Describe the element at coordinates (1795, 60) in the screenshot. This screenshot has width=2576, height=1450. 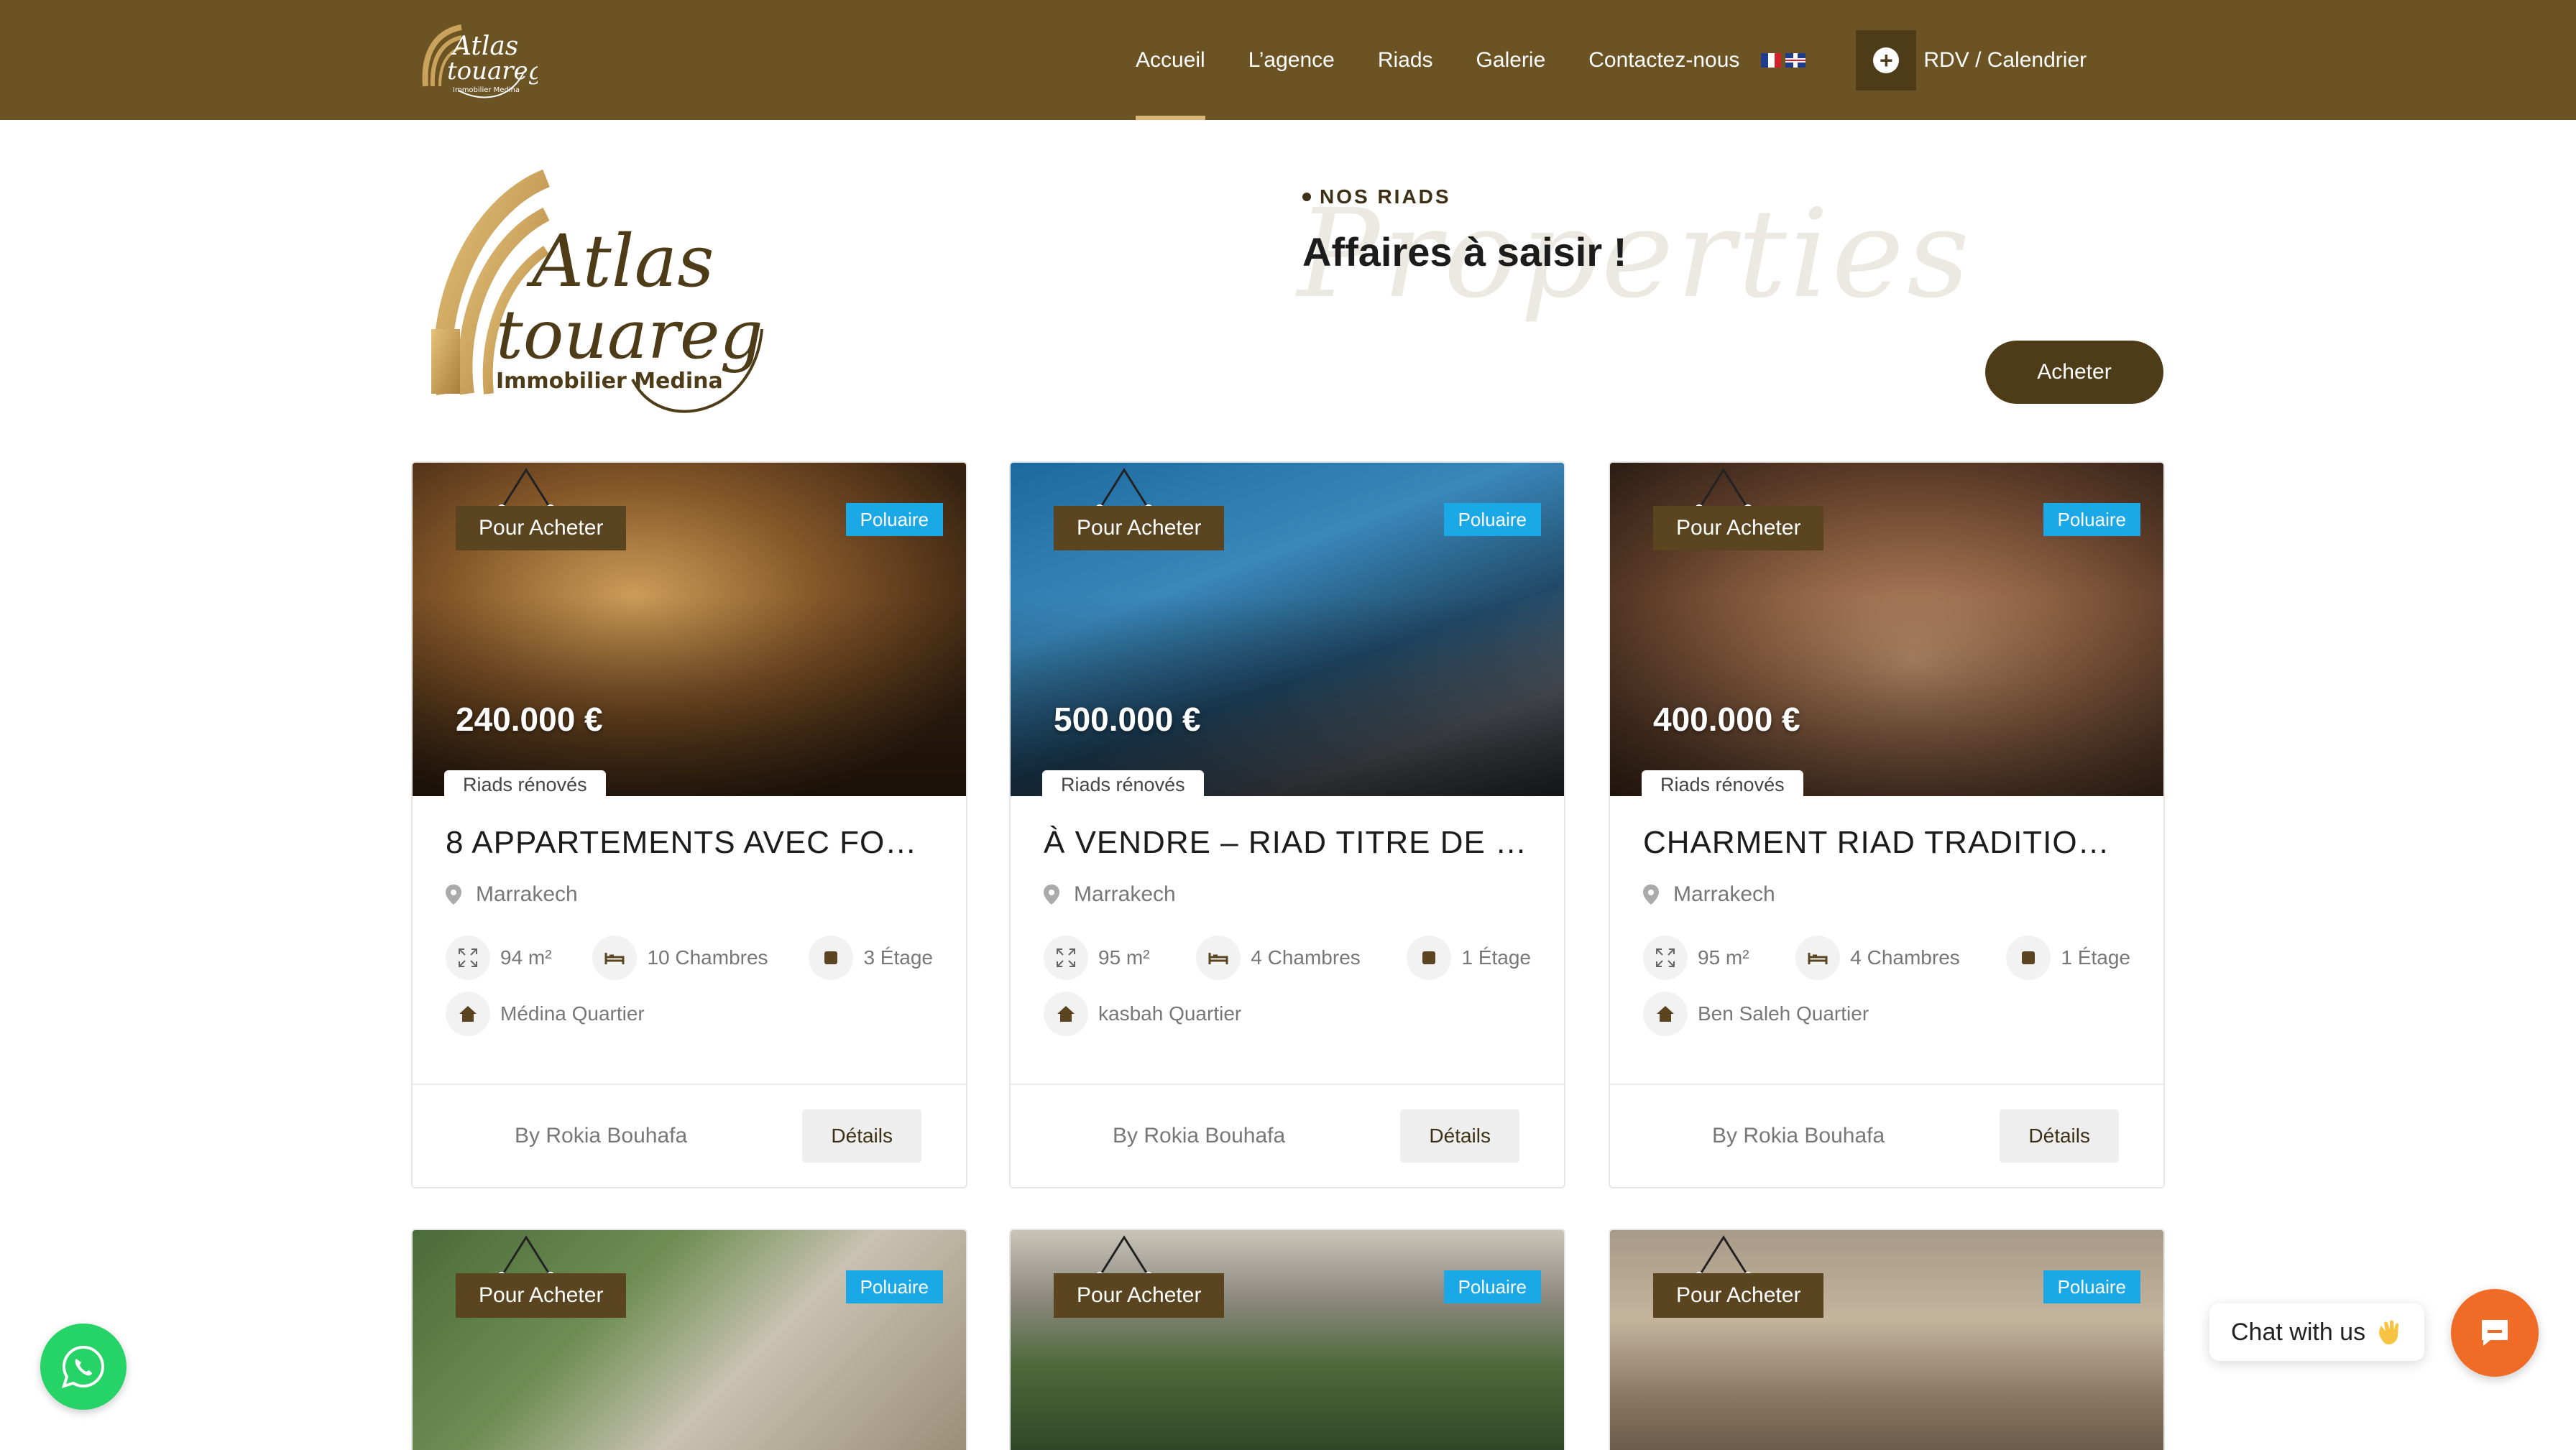
I see `flag-uk-icon` at that location.